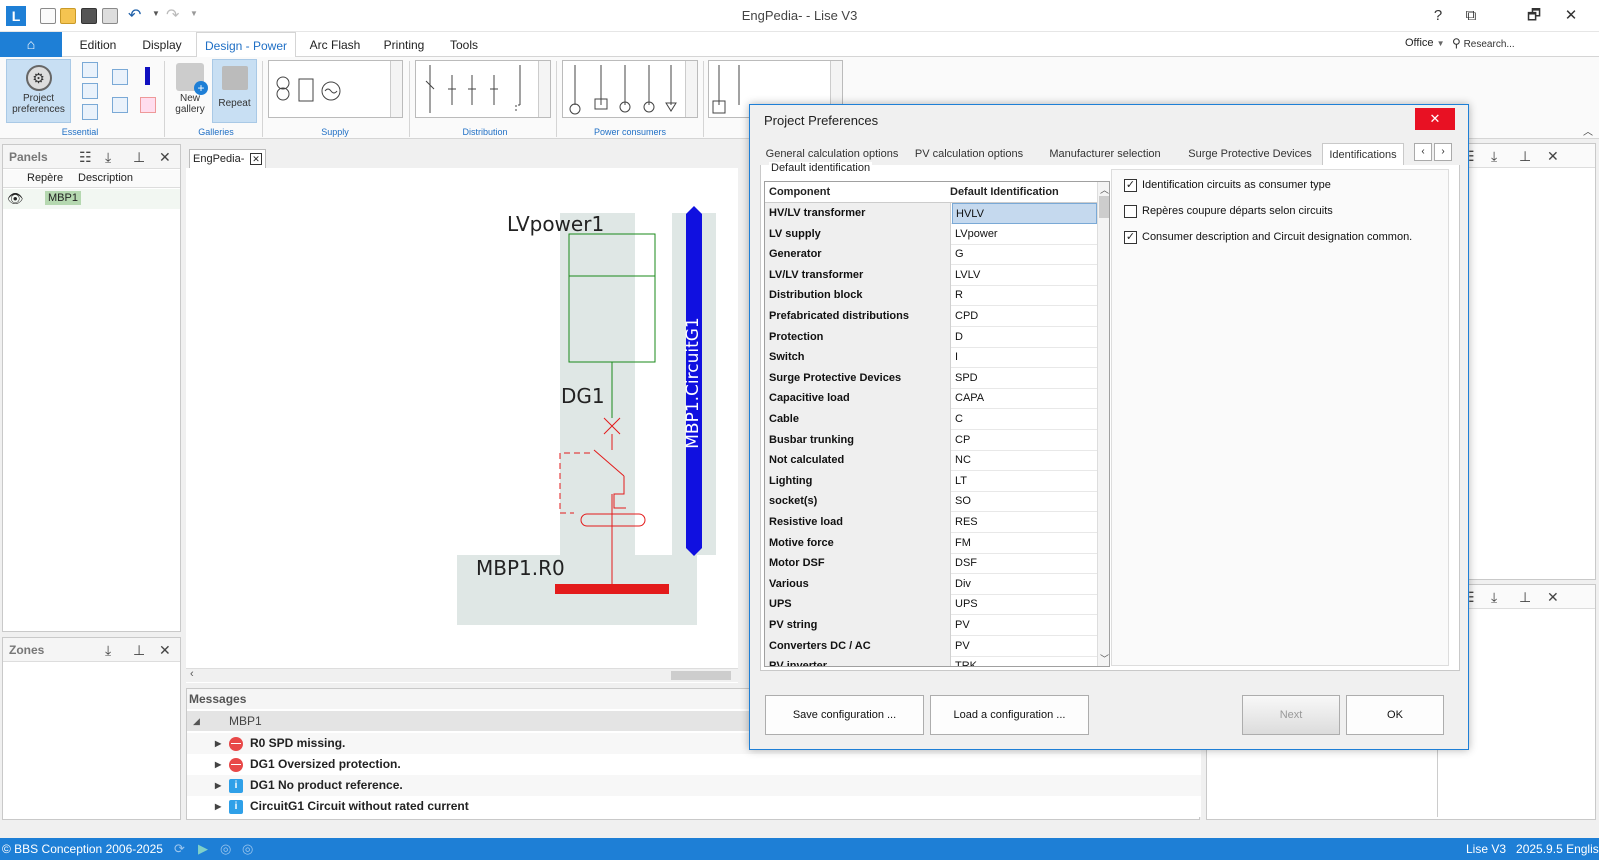 The height and width of the screenshot is (860, 1599). What do you see at coordinates (1571, 16) in the screenshot?
I see `close-window-button: ✕` at bounding box center [1571, 16].